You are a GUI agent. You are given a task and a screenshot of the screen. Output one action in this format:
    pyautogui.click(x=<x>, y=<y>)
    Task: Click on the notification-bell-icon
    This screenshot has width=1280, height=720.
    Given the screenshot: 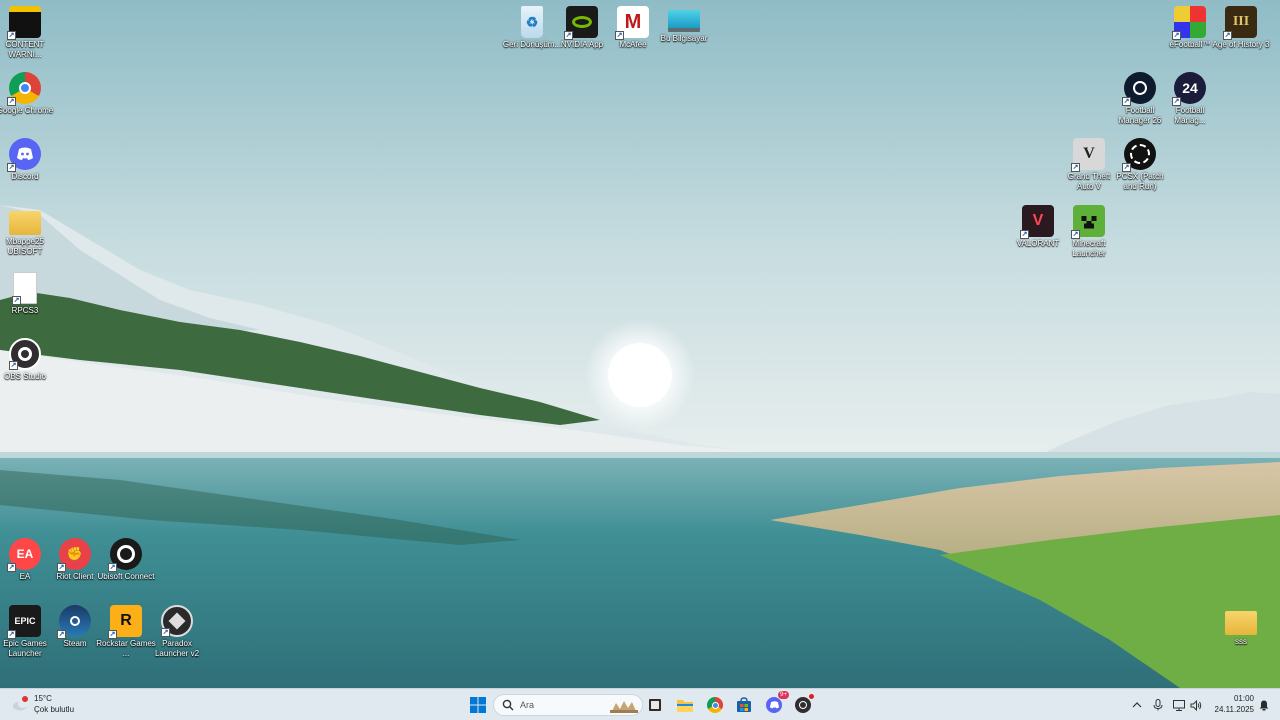 What is the action you would take?
    pyautogui.click(x=1264, y=705)
    